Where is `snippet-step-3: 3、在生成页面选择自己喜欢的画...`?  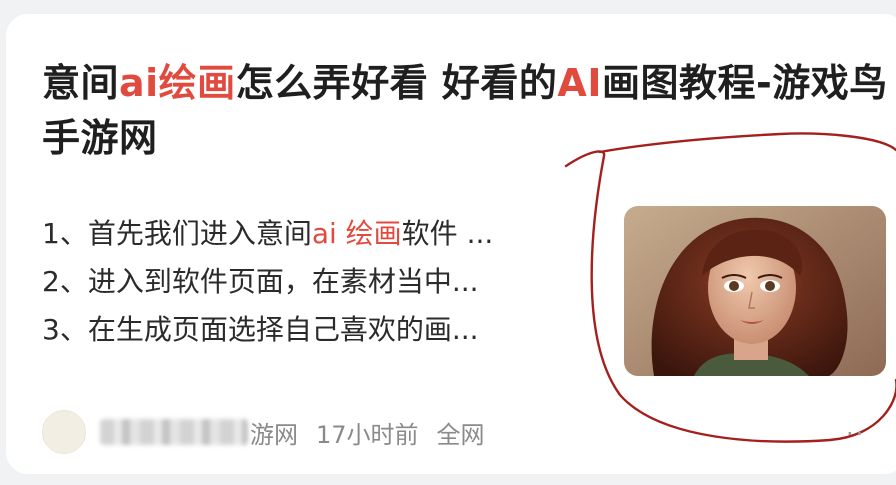 snippet-step-3: 3、在生成页面选择自己喜欢的画... is located at coordinates (260, 329).